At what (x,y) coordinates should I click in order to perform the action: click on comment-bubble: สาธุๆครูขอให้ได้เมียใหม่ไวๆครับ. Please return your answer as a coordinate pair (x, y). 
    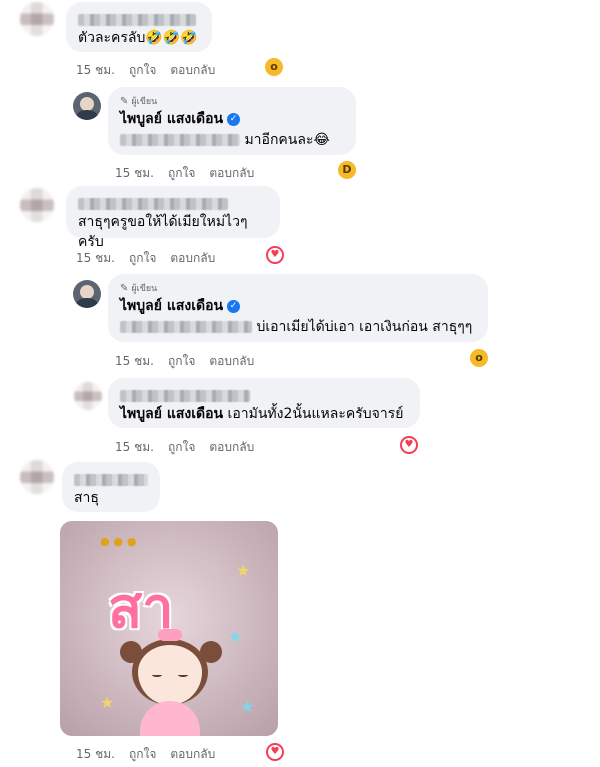
    Looking at the image, I should click on (173, 218).